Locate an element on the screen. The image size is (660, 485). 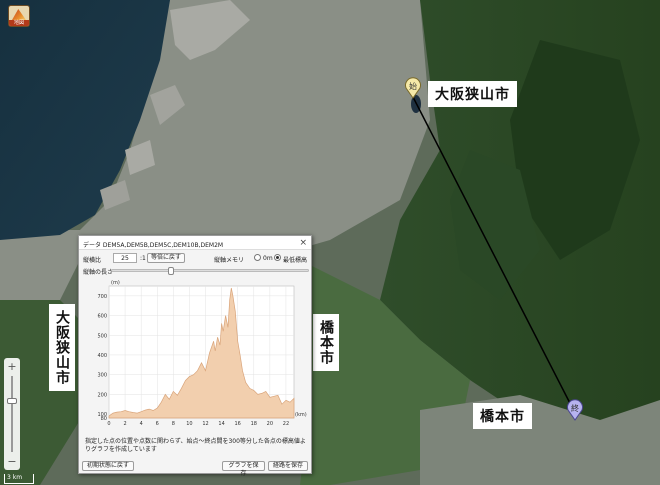
left-city-label: 大阪狭山市 is located at coordinates (62, 347).